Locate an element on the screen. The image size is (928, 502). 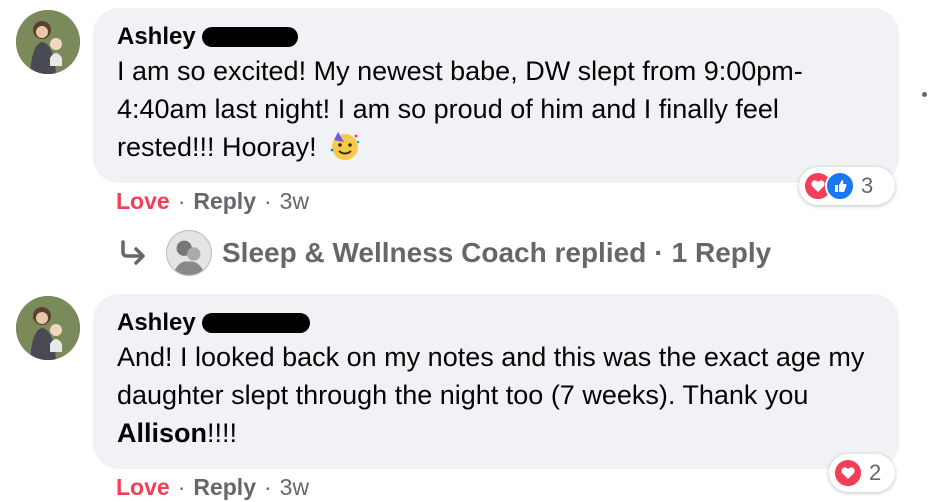
reaction-summary: 3 is located at coordinates (847, 186).